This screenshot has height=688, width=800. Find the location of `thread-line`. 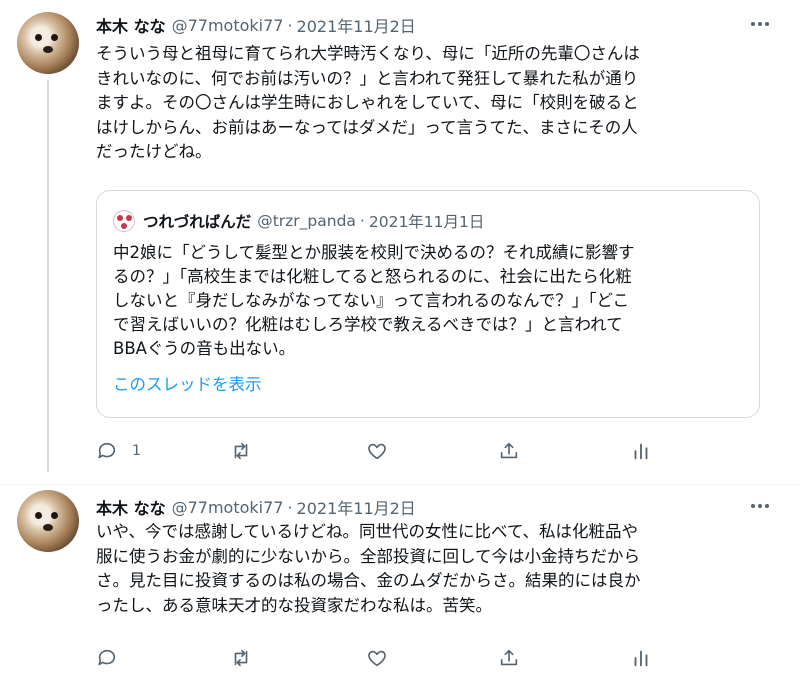

thread-line is located at coordinates (48, 276).